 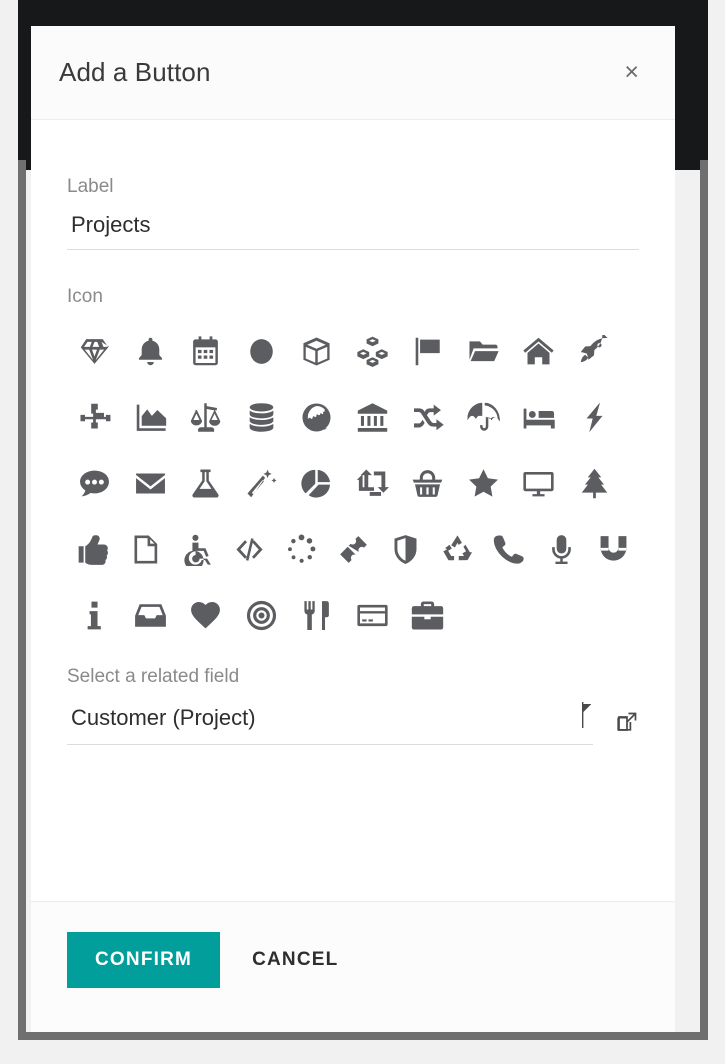 I want to click on bullseye-icon, so click(x=262, y=615).